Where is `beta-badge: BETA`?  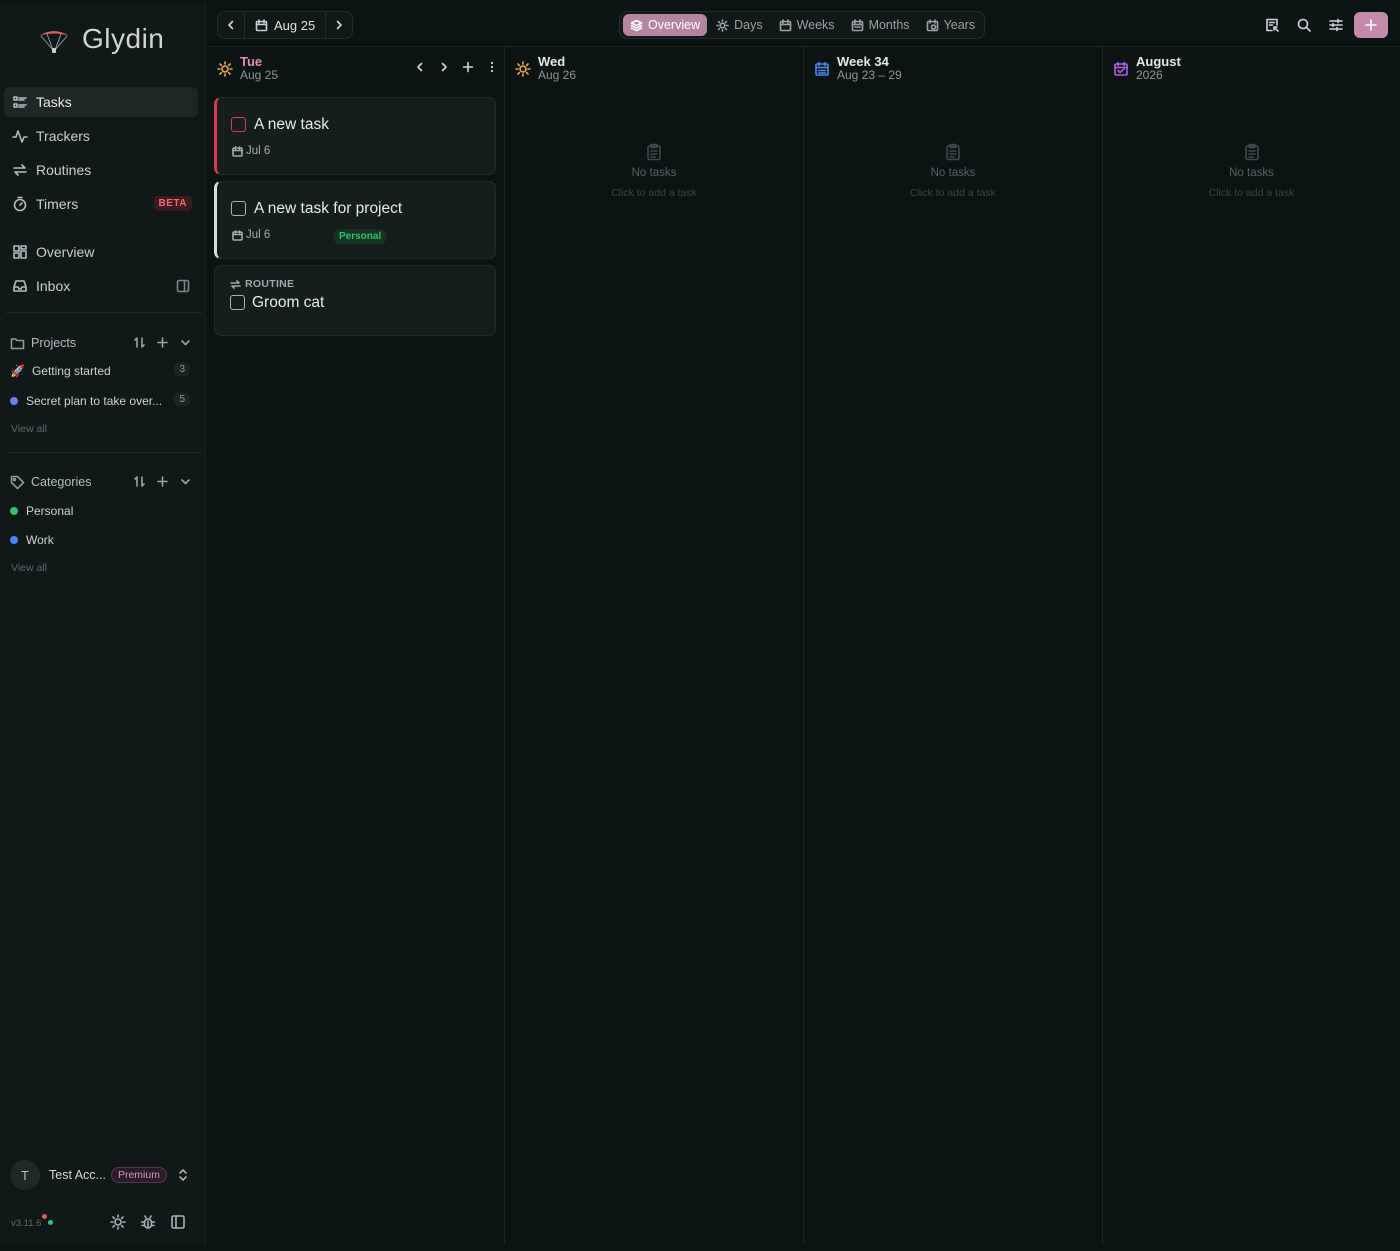
beta-badge: BETA is located at coordinates (172, 203).